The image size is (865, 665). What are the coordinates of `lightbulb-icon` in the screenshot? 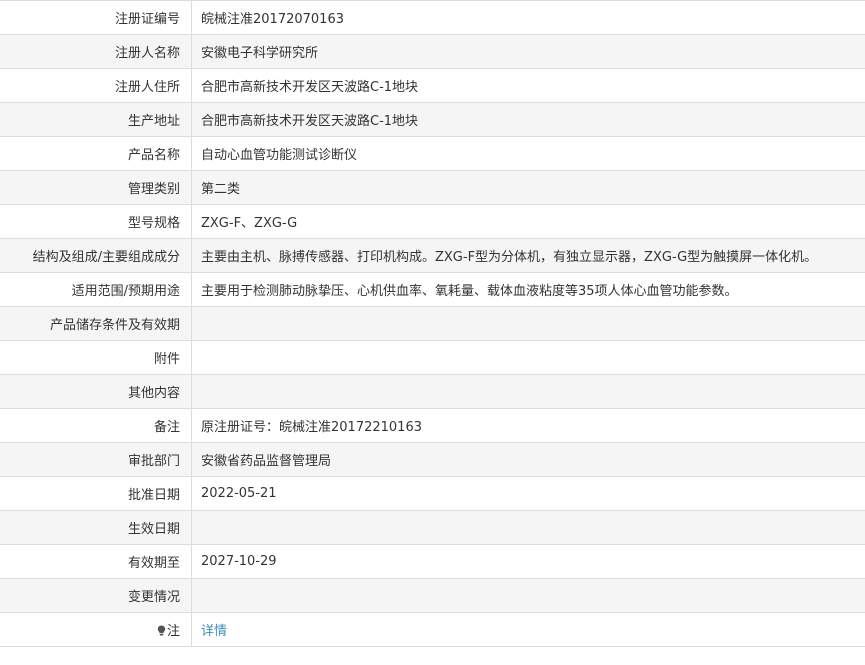 It's located at (161, 630).